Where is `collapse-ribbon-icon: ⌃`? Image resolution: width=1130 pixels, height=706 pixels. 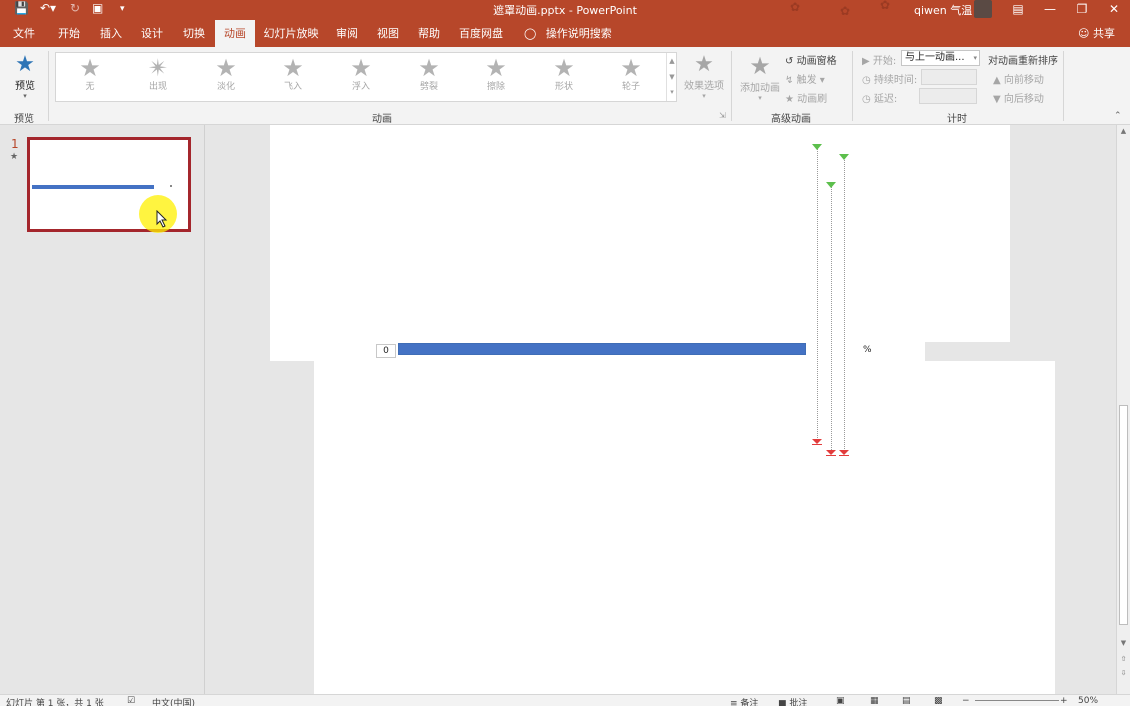
collapse-ribbon-icon: ⌃ is located at coordinates (1118, 116).